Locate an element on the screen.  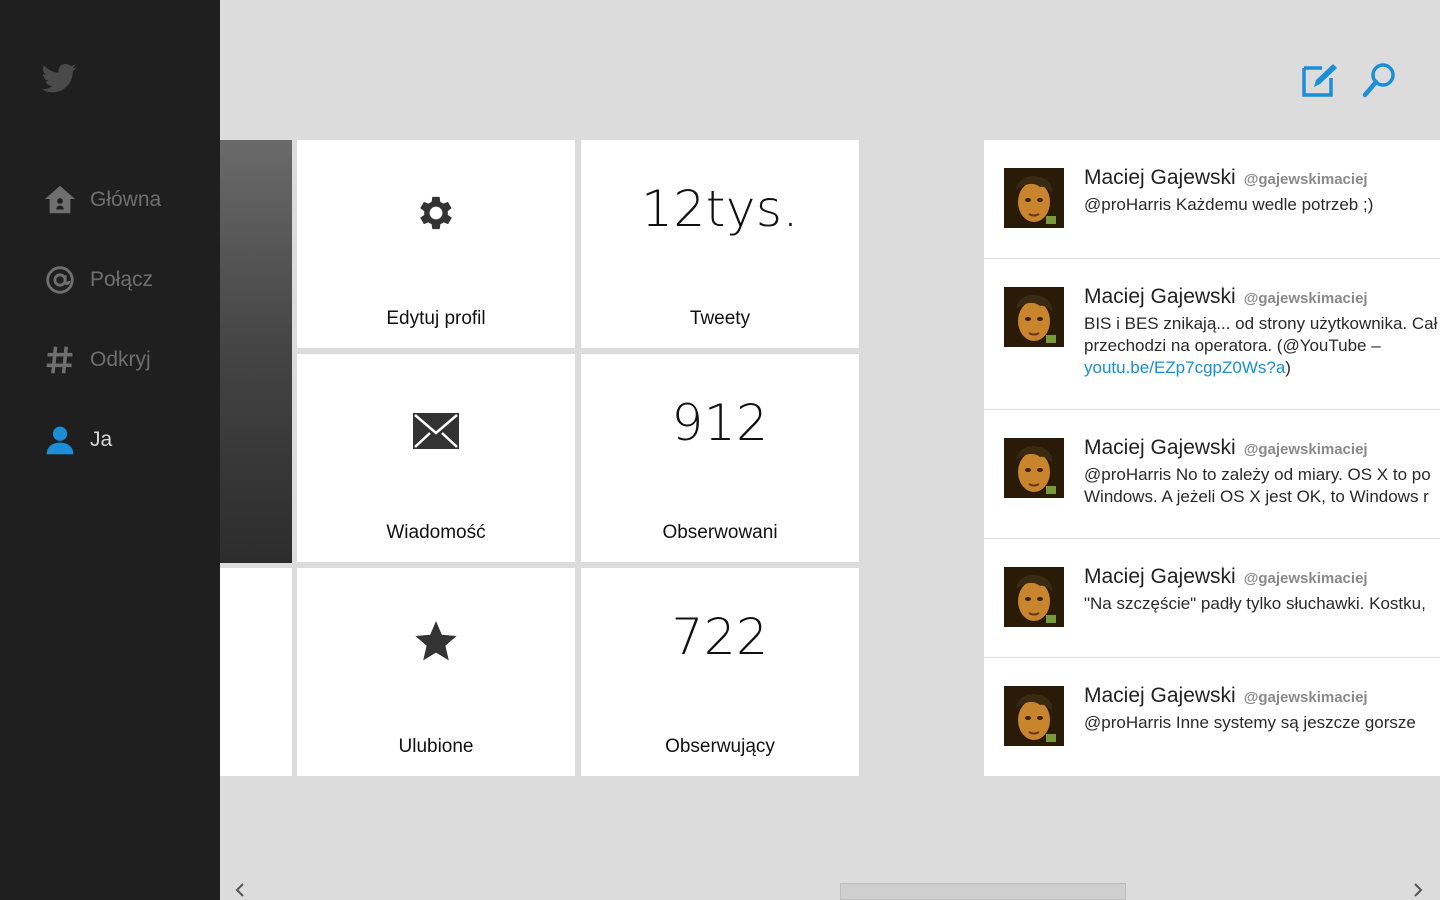
tweet-link: youtu.be/EZp7cgpZ0Ws?a is located at coordinates (1184, 367).